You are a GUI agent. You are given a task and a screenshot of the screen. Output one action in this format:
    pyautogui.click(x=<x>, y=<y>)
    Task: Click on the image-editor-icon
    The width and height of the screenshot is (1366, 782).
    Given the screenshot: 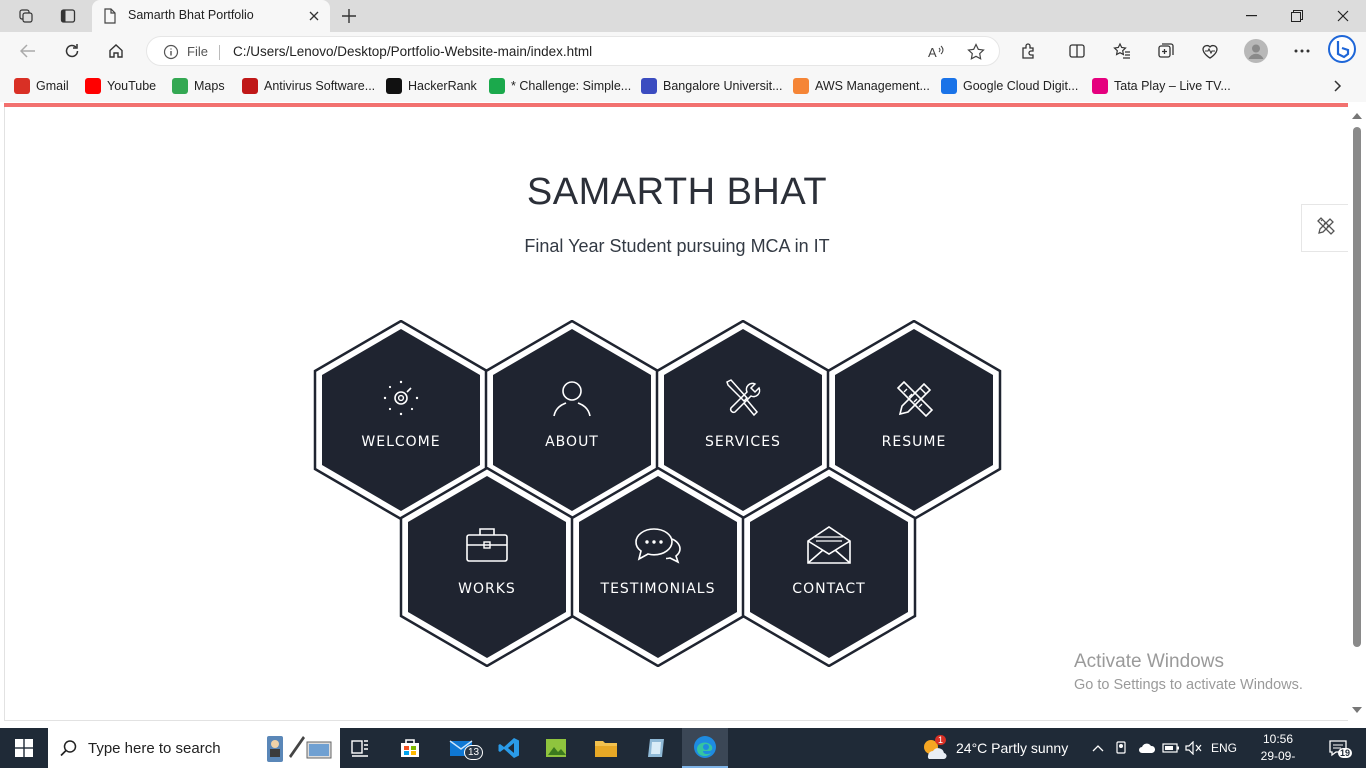 What is the action you would take?
    pyautogui.click(x=556, y=748)
    